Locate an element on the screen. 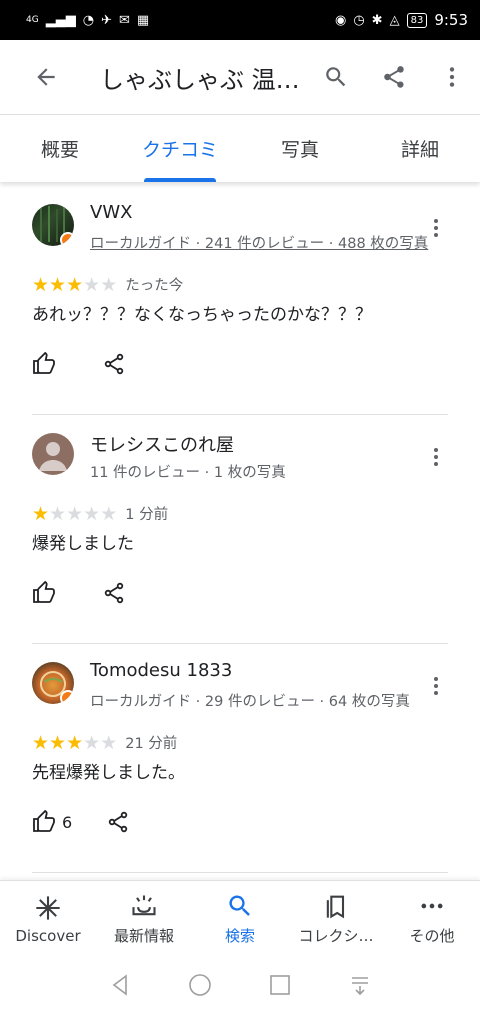  more-icon is located at coordinates (432, 906).